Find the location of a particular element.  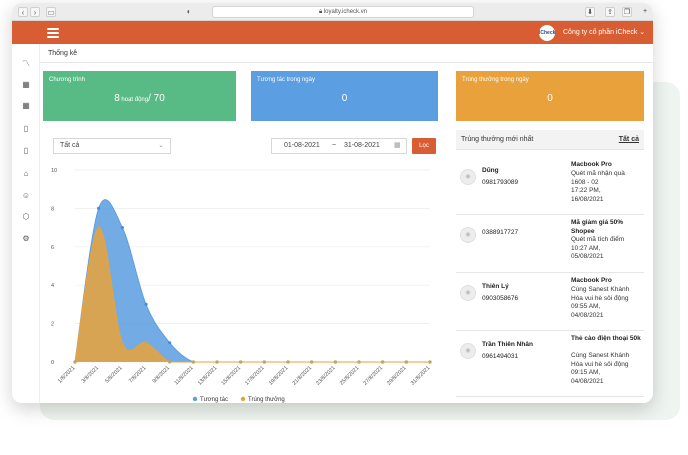

winner-name: Thiên Lý is located at coordinates (495, 286).